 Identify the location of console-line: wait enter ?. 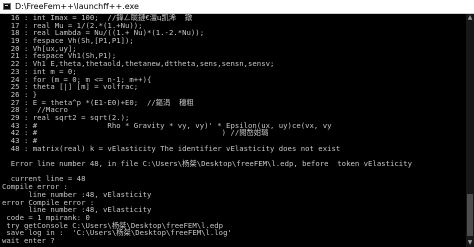
(28, 240).